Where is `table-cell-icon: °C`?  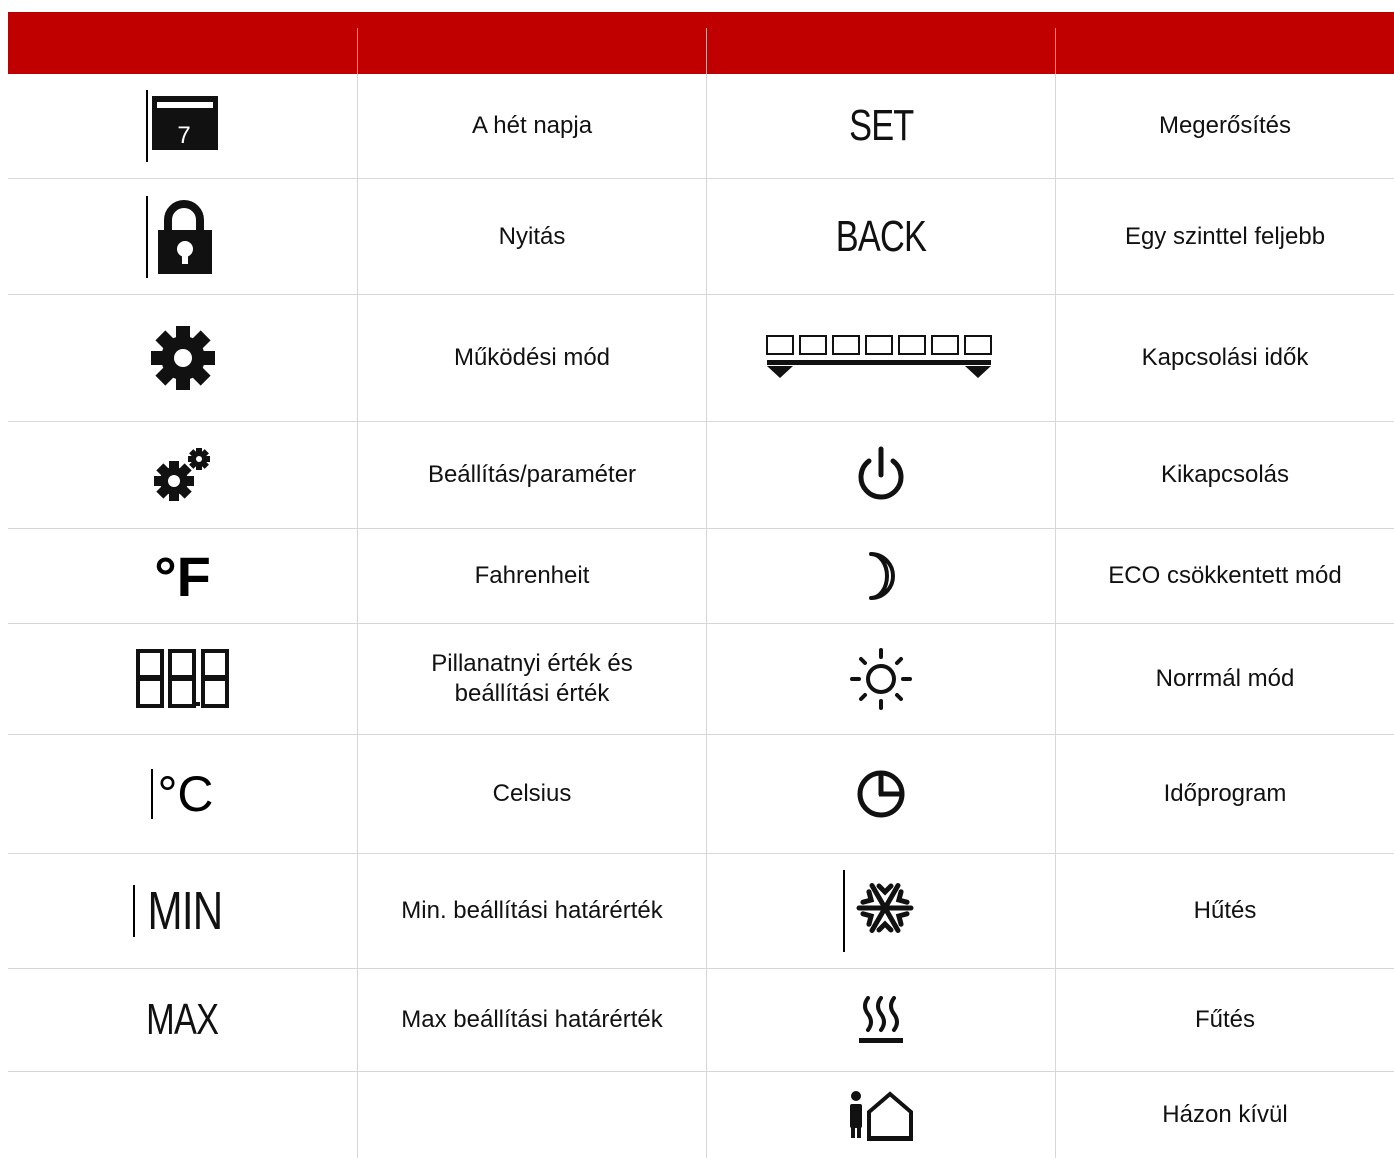 table-cell-icon: °C is located at coordinates (182, 794).